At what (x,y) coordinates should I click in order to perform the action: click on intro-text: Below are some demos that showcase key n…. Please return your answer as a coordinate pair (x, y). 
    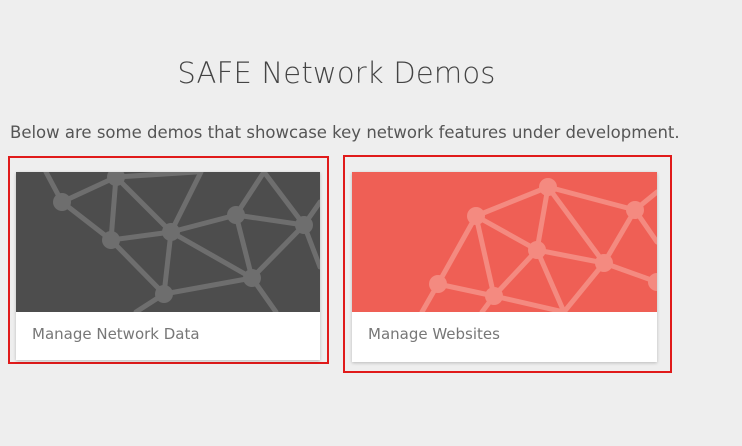
    Looking at the image, I should click on (345, 132).